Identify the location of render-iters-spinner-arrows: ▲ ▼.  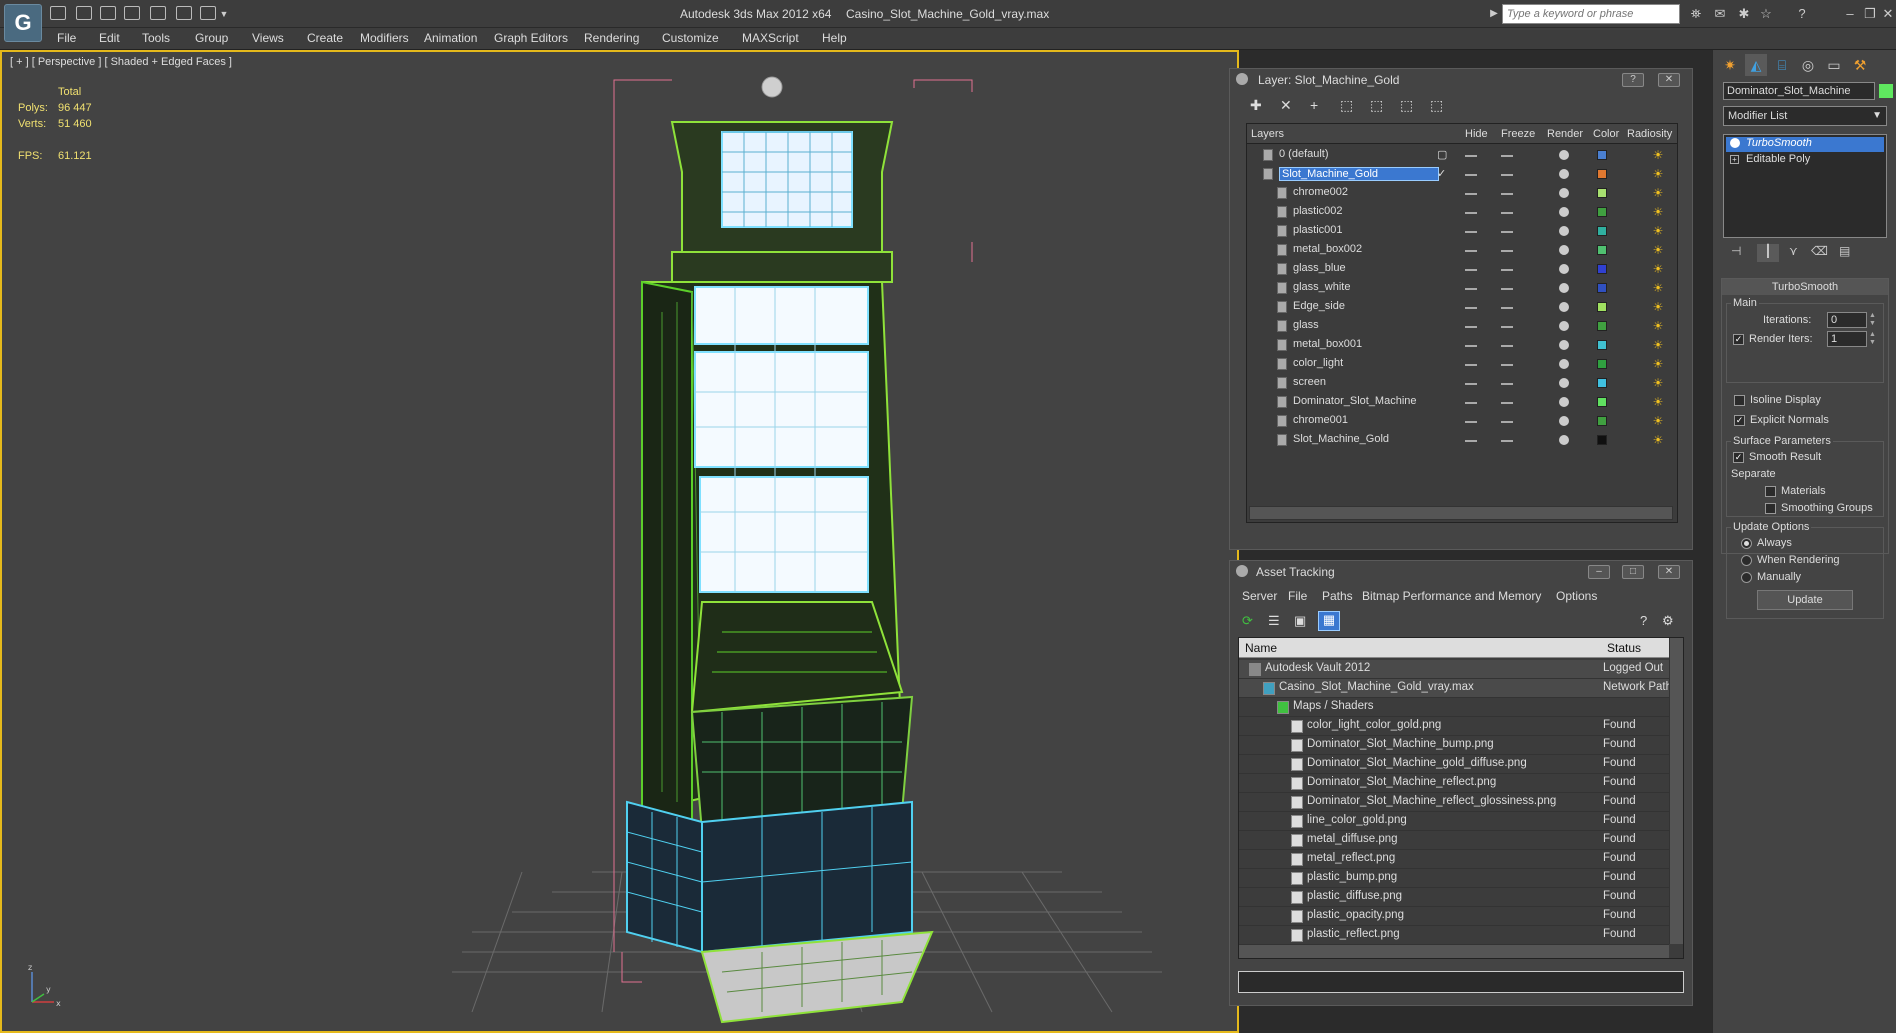
(1873, 339).